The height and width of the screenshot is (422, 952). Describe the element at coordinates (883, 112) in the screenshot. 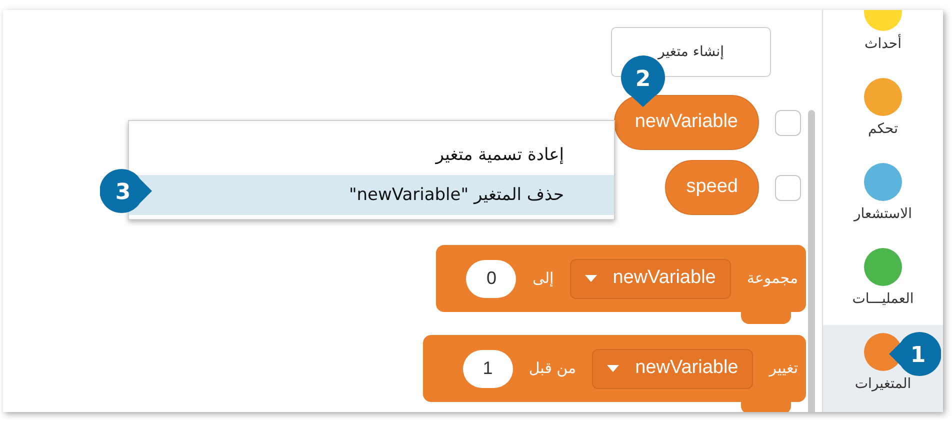

I see `category-item: تحكم` at that location.